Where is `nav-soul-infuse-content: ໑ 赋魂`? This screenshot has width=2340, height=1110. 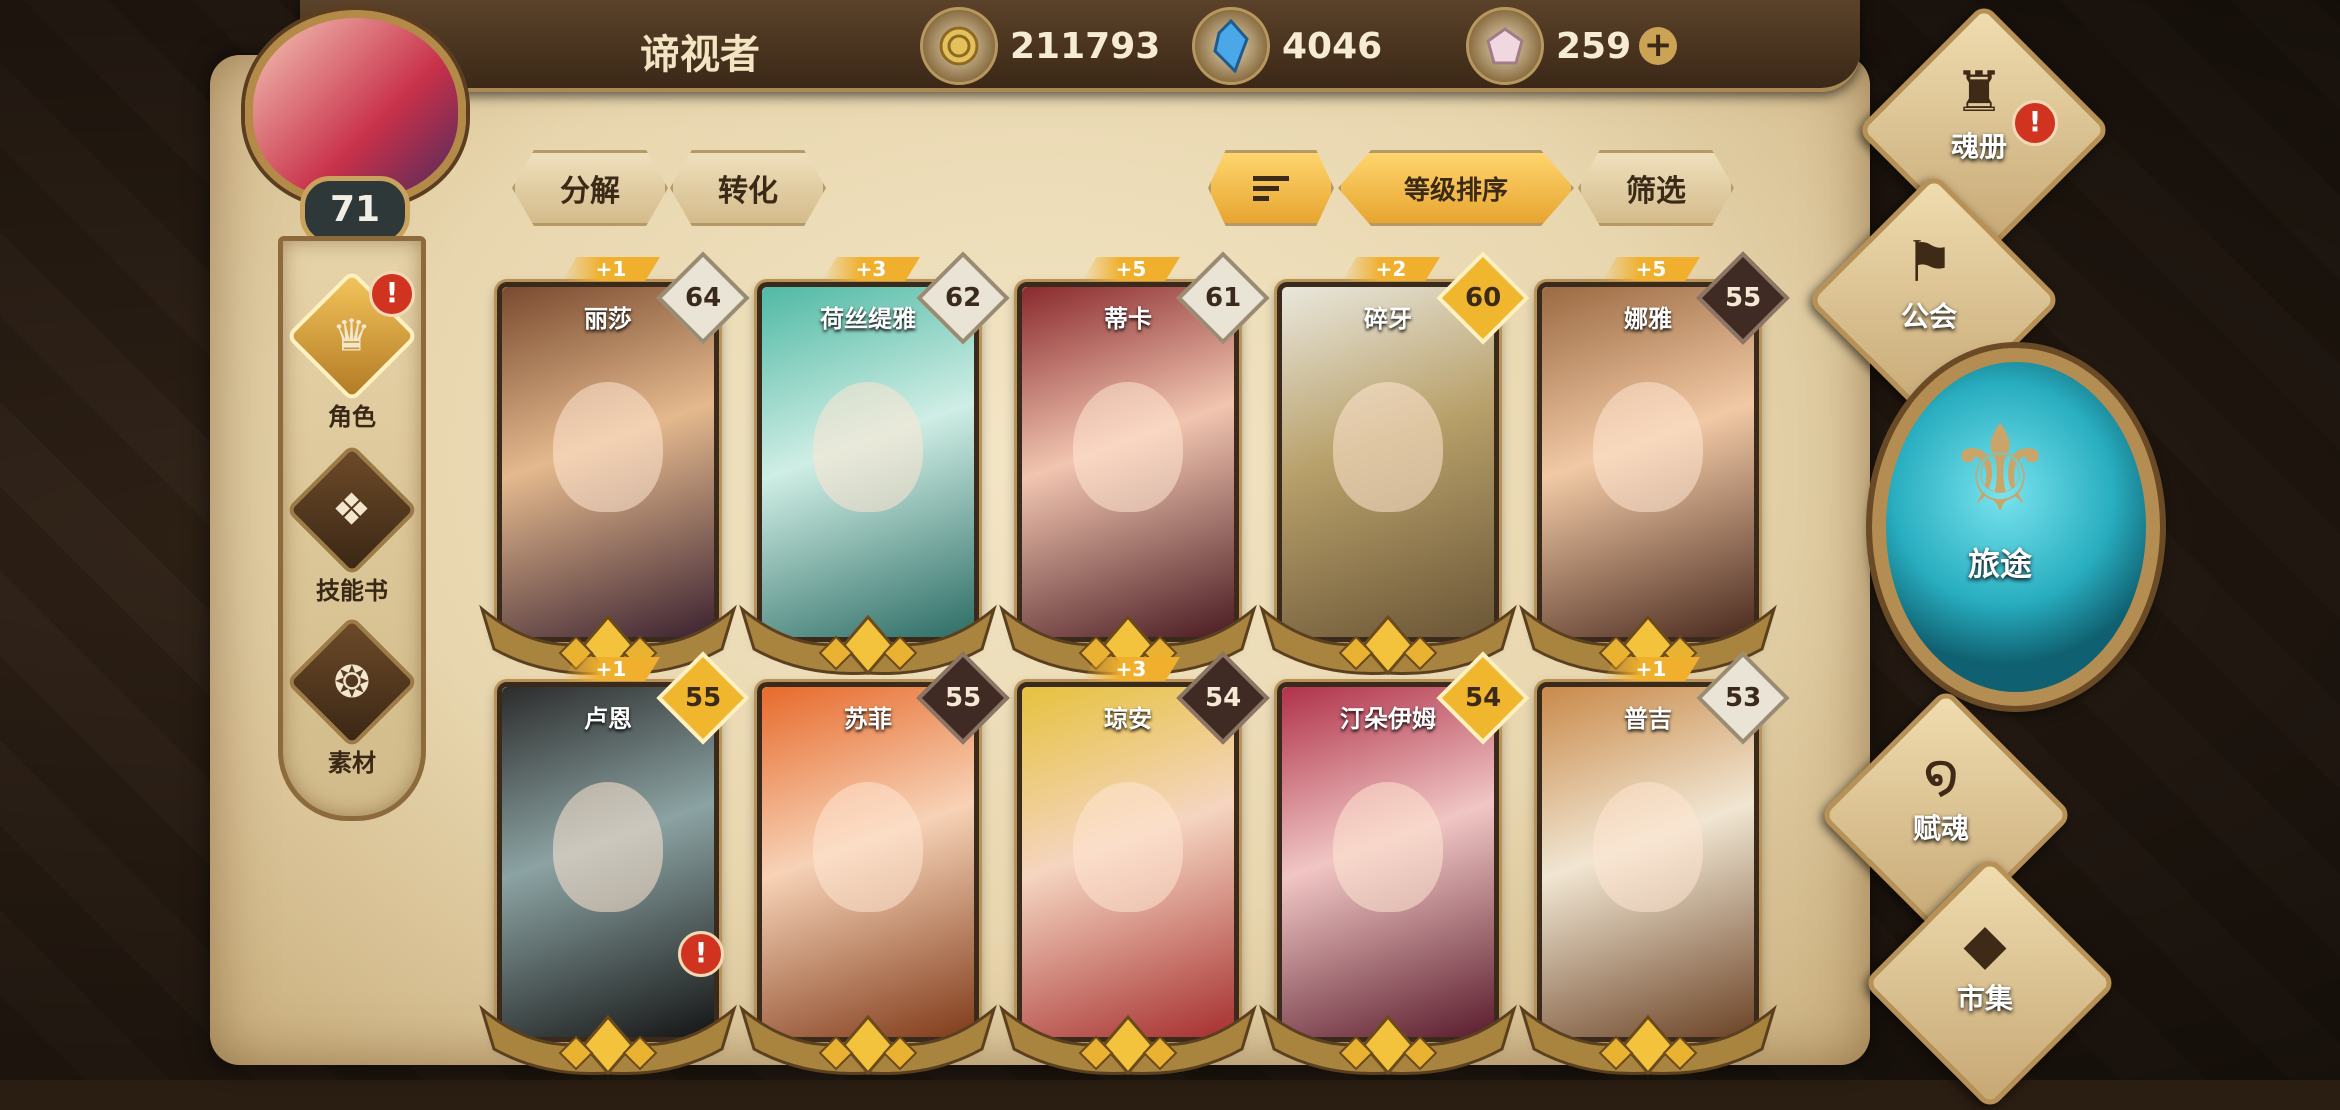
nav-soul-infuse-content: ໑ 赋魂 is located at coordinates (1941, 794).